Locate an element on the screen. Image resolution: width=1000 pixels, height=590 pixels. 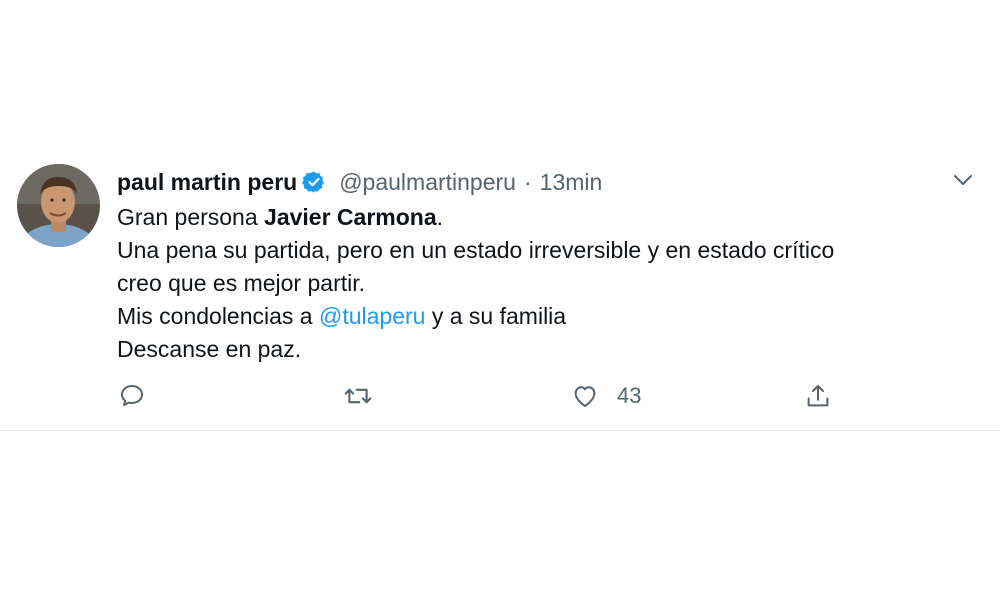
like-button: 43 is located at coordinates (605, 396).